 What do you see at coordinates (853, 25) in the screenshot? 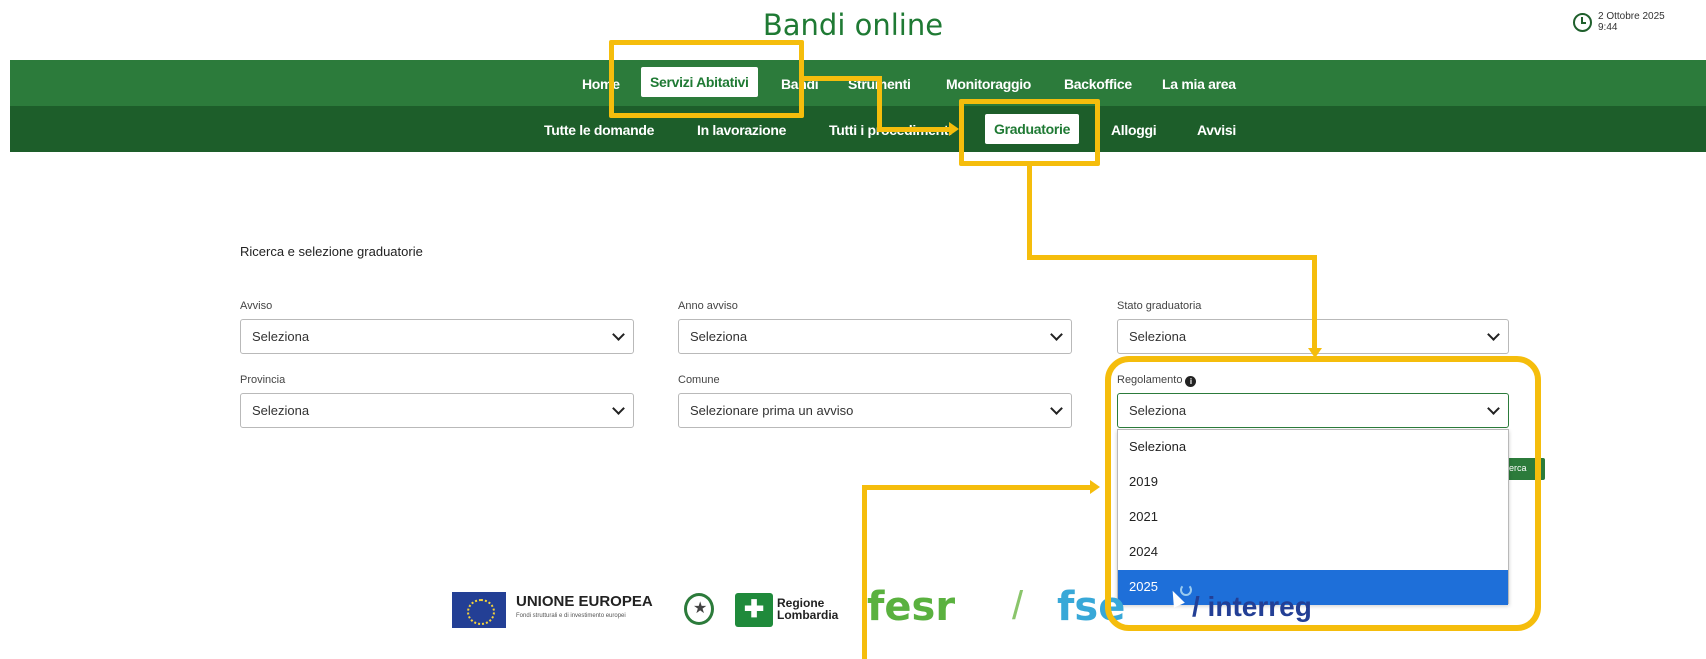
I see `app-title: Bandi online` at bounding box center [853, 25].